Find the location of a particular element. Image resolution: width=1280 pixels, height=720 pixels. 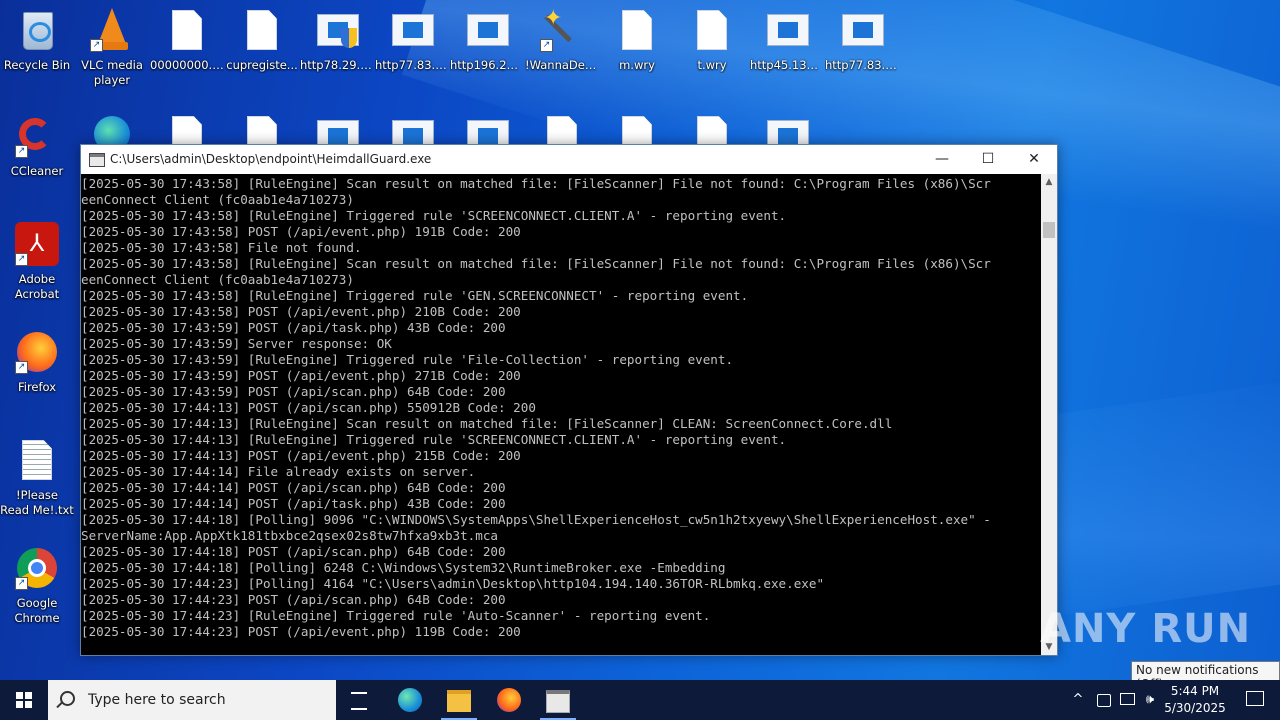

action-center-button is located at coordinates (1255, 700).